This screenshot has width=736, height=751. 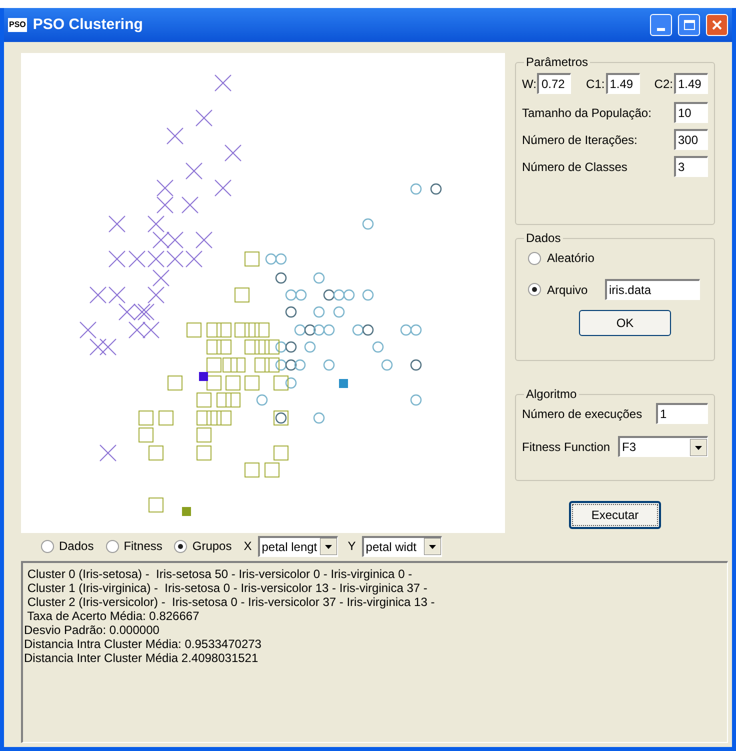 What do you see at coordinates (231, 602) in the screenshot?
I see `output-line: Cluster 2 (Iris-versicolor) - Iris-setosa 0 - Iris-versicolor 37 - Iris-virginica 13 -` at bounding box center [231, 602].